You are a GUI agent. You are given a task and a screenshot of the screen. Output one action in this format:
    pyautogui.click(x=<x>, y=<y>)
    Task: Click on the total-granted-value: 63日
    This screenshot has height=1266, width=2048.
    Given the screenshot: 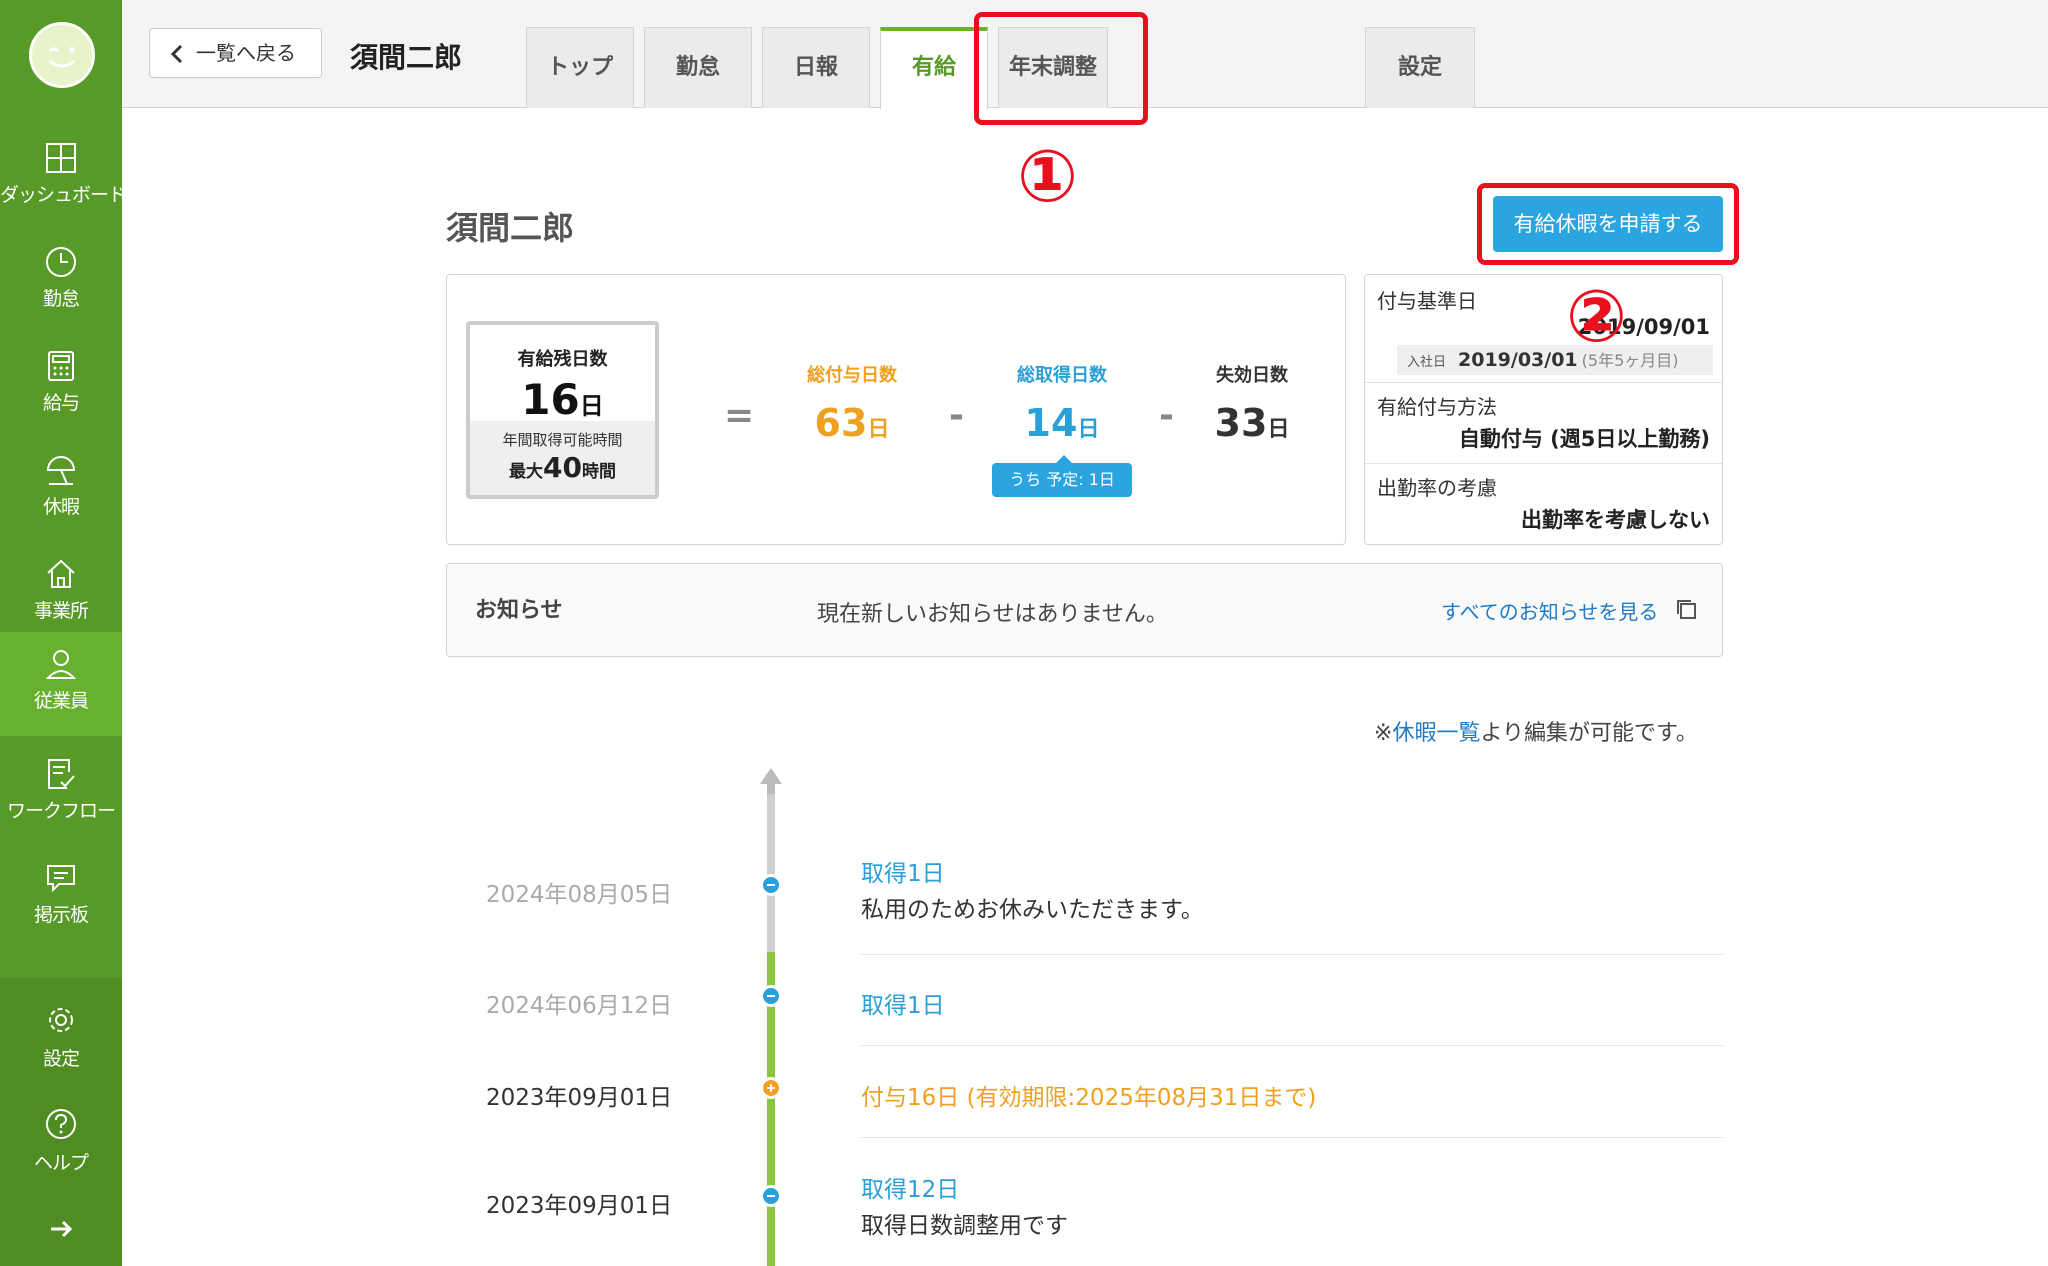 What is the action you would take?
    pyautogui.click(x=852, y=423)
    